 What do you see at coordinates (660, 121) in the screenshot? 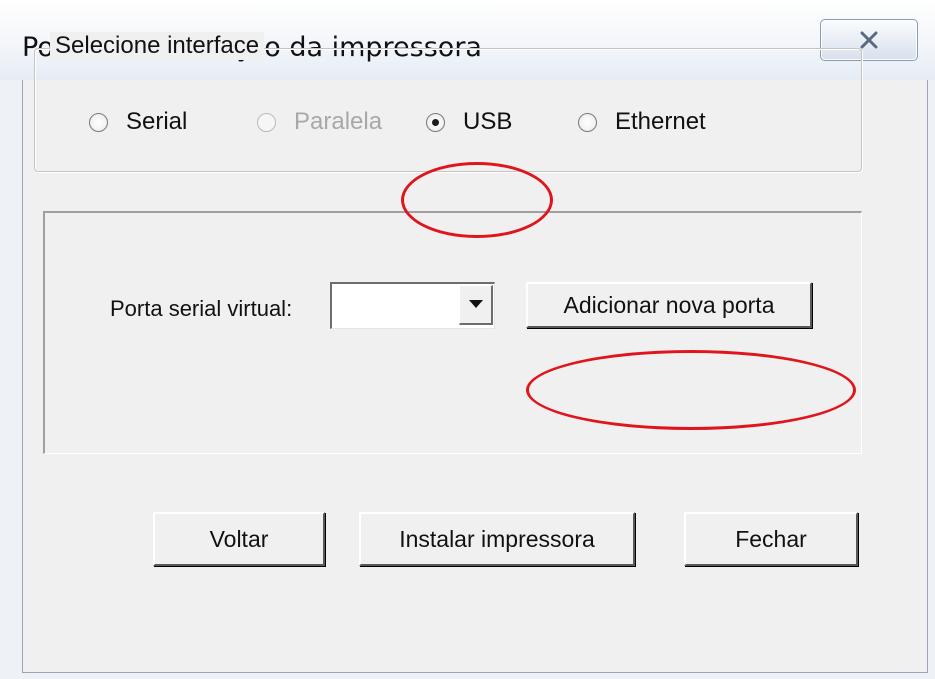
I see `radio-ethernet-label: Ethernet` at bounding box center [660, 121].